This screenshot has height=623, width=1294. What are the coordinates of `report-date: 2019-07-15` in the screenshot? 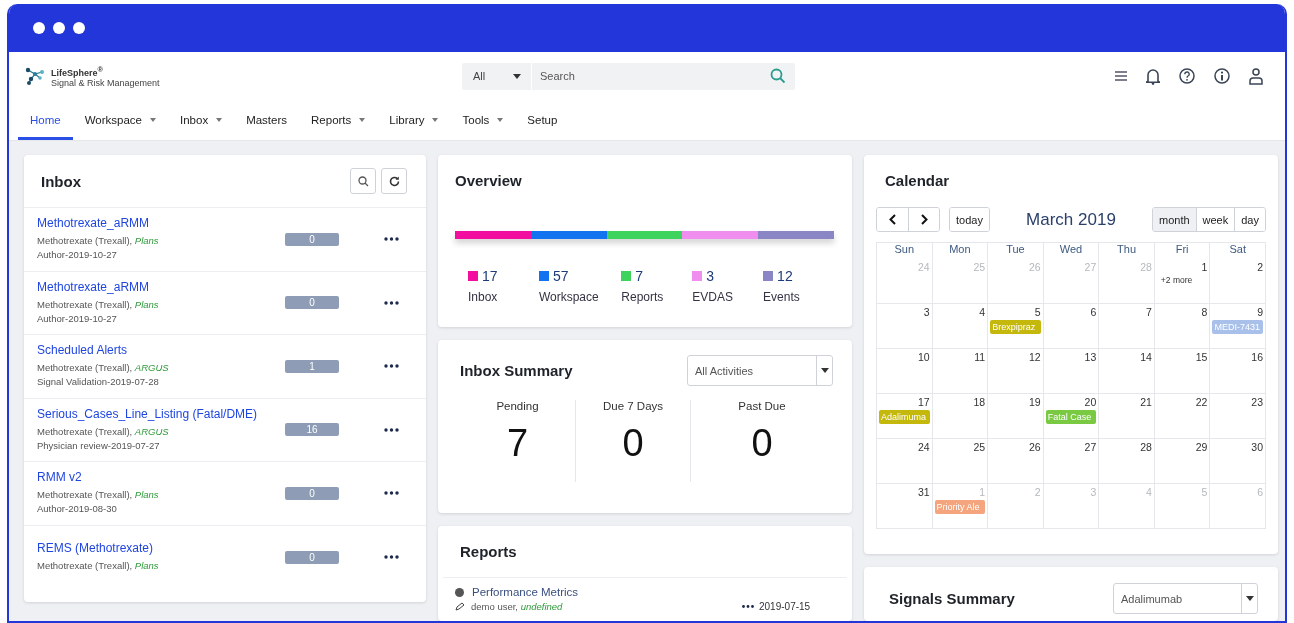 It's located at (785, 606).